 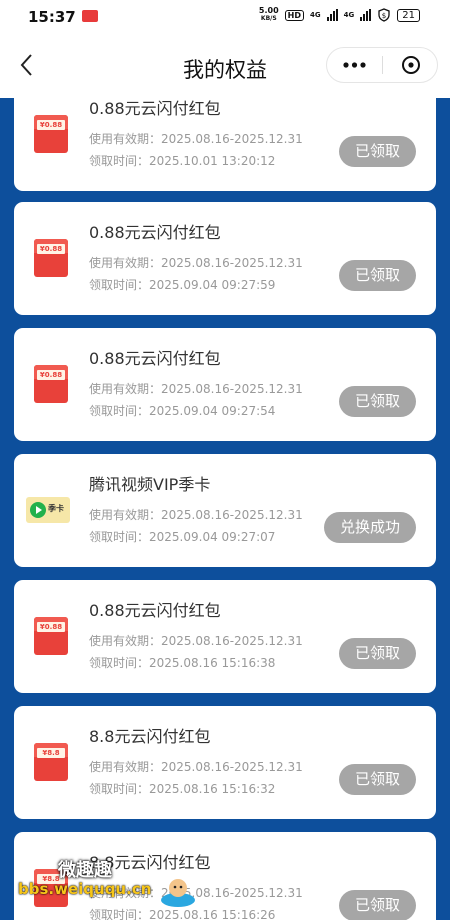 I want to click on more-button, so click(x=354, y=65).